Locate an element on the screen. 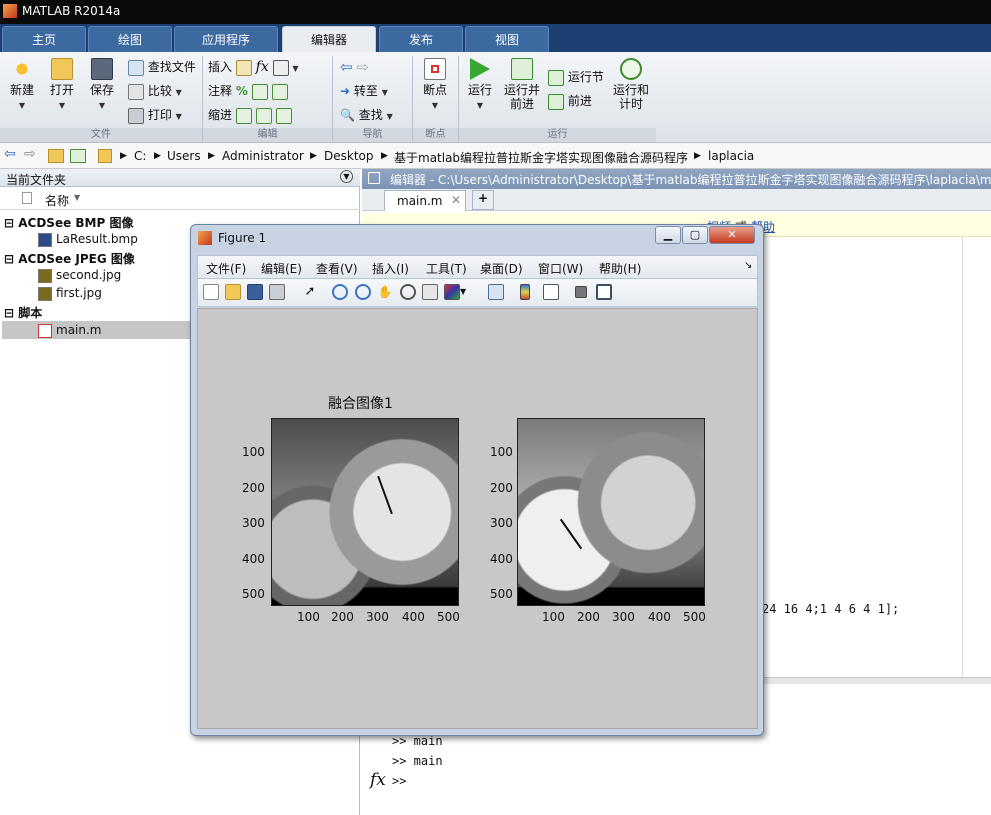 This screenshot has width=991, height=815. zoom-in-icon is located at coordinates (340, 292).